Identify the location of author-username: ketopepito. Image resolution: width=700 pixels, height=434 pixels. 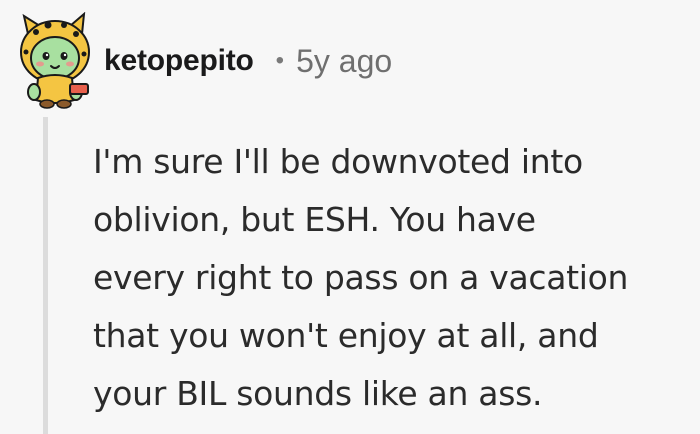
(179, 61).